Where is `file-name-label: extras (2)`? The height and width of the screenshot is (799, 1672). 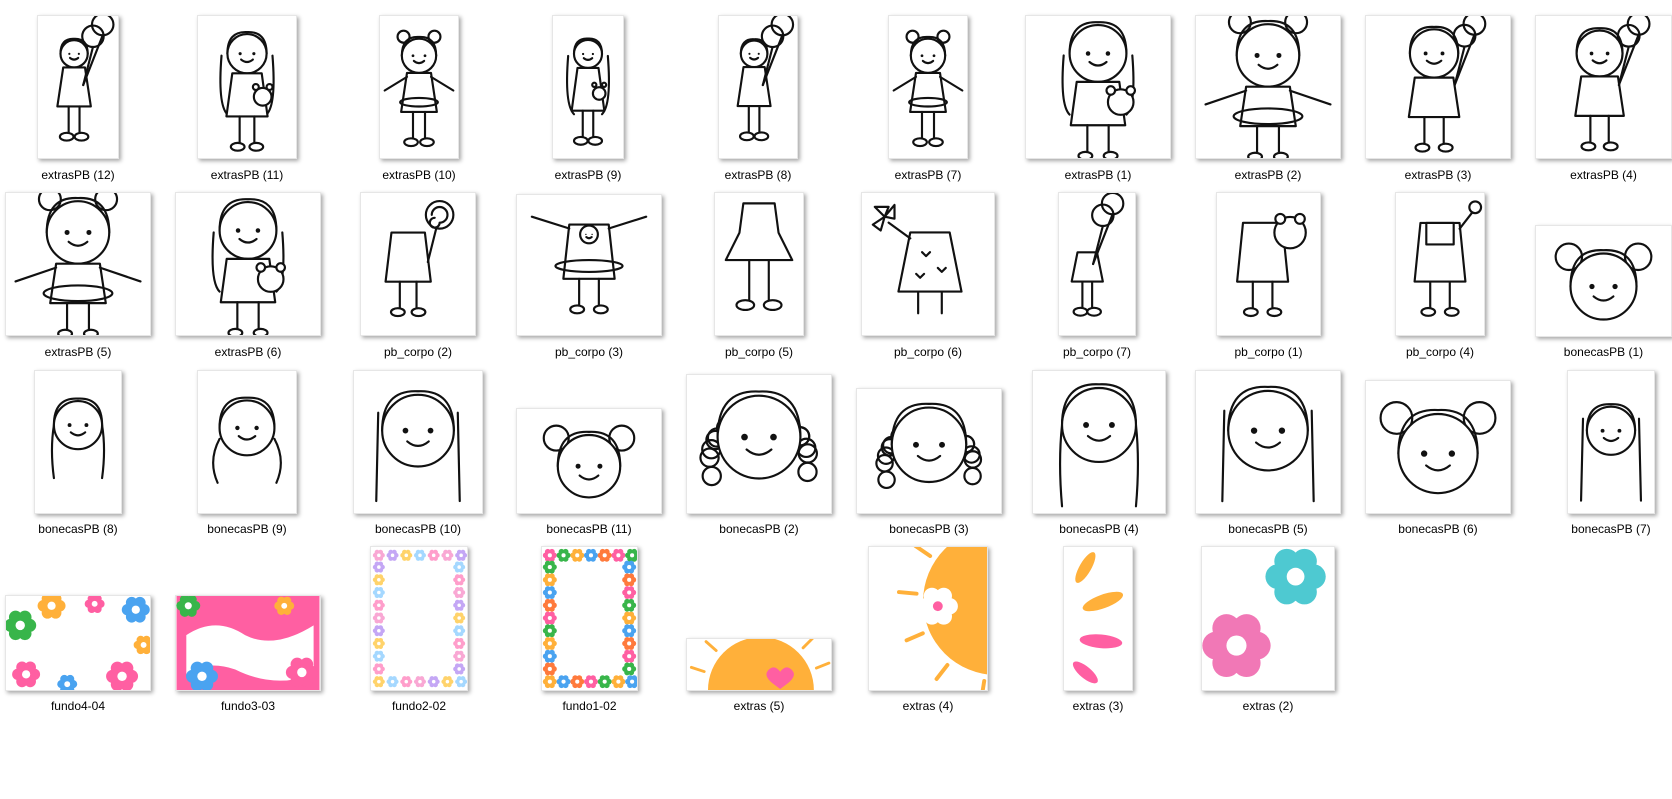 file-name-label: extras (2) is located at coordinates (1268, 706).